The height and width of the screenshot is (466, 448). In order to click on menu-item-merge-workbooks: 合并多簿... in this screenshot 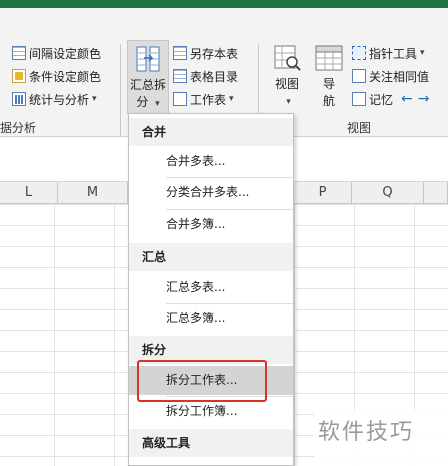, I will do `click(211, 224)`.